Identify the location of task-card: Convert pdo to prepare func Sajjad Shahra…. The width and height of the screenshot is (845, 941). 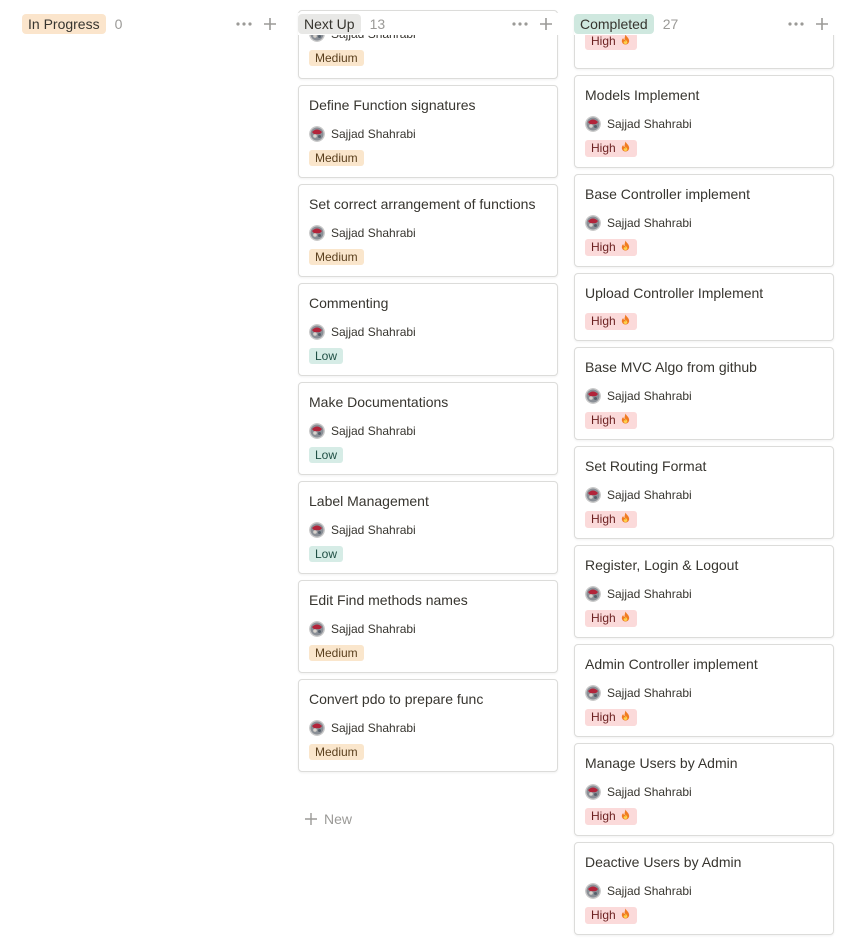
(428, 725).